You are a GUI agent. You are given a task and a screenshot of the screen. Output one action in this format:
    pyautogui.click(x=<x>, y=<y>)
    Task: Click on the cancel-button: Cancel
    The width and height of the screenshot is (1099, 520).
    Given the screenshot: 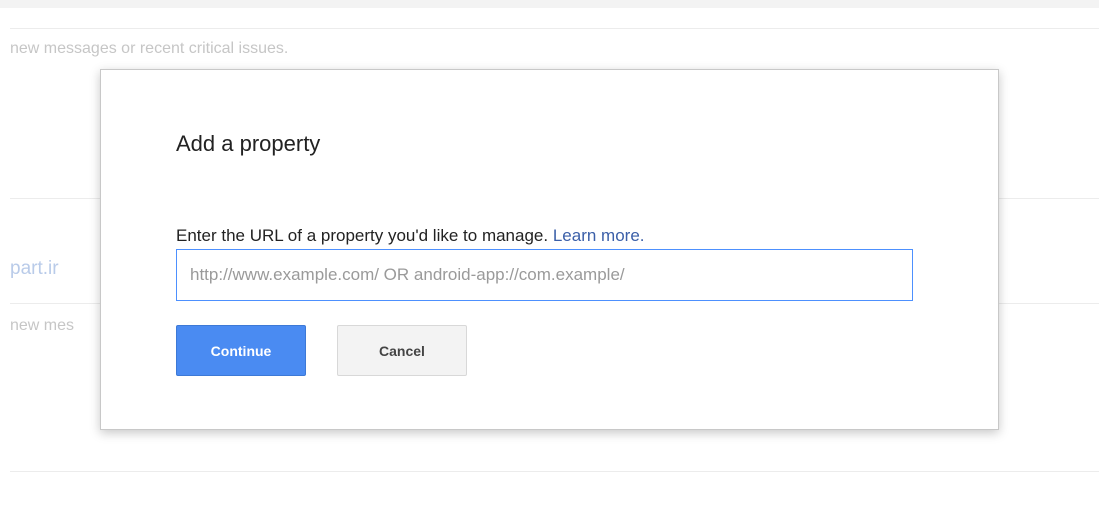 What is the action you would take?
    pyautogui.click(x=402, y=350)
    